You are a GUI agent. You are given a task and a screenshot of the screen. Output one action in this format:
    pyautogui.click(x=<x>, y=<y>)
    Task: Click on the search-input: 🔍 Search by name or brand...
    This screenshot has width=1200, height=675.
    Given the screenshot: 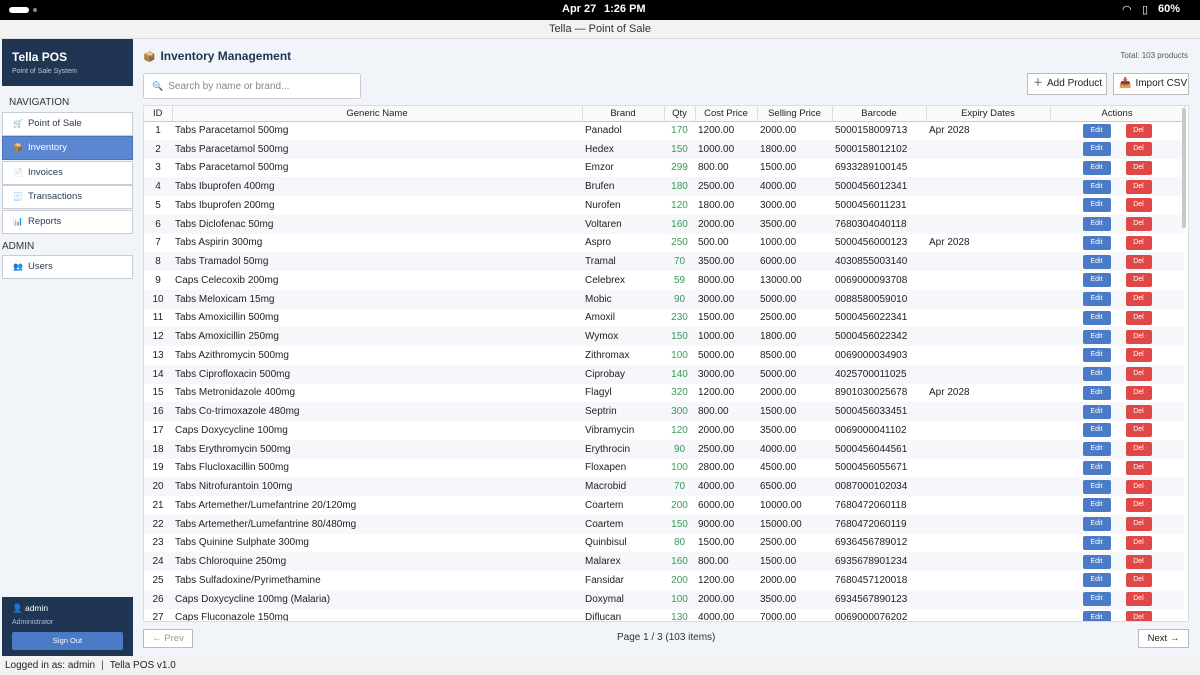 What is the action you would take?
    pyautogui.click(x=252, y=86)
    